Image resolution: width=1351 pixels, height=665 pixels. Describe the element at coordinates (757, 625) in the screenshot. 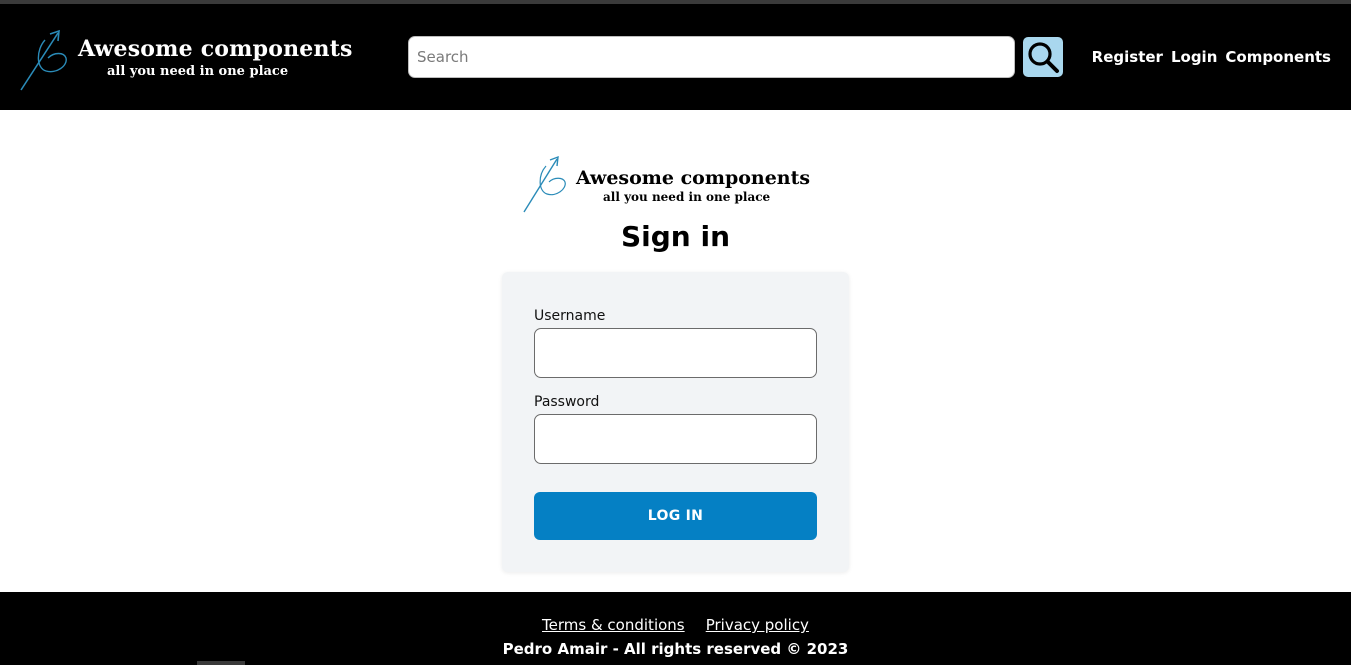

I see `privacy-link: Privacy policy` at that location.